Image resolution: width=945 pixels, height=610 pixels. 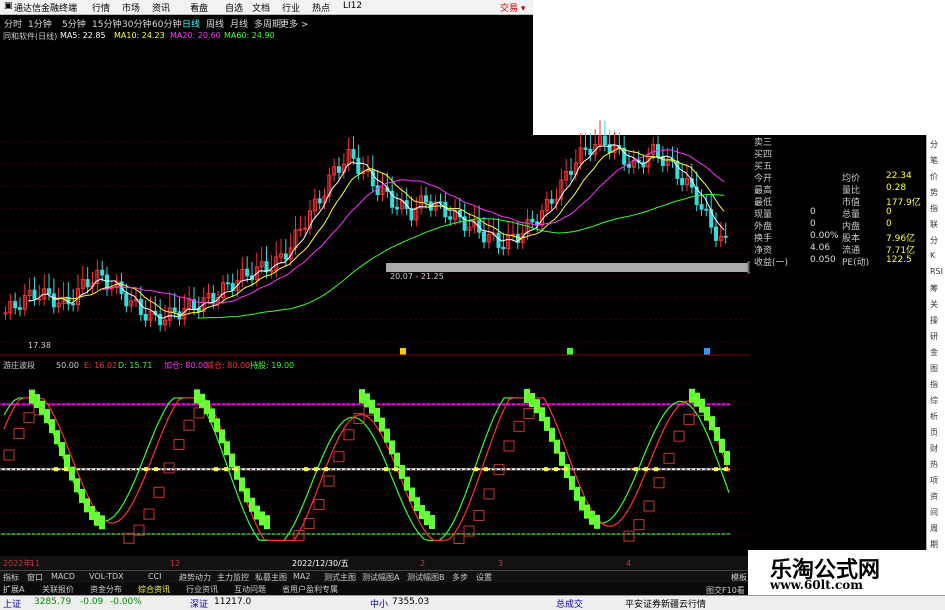 What do you see at coordinates (13, 23) in the screenshot?
I see `period-tab: 分时` at bounding box center [13, 23].